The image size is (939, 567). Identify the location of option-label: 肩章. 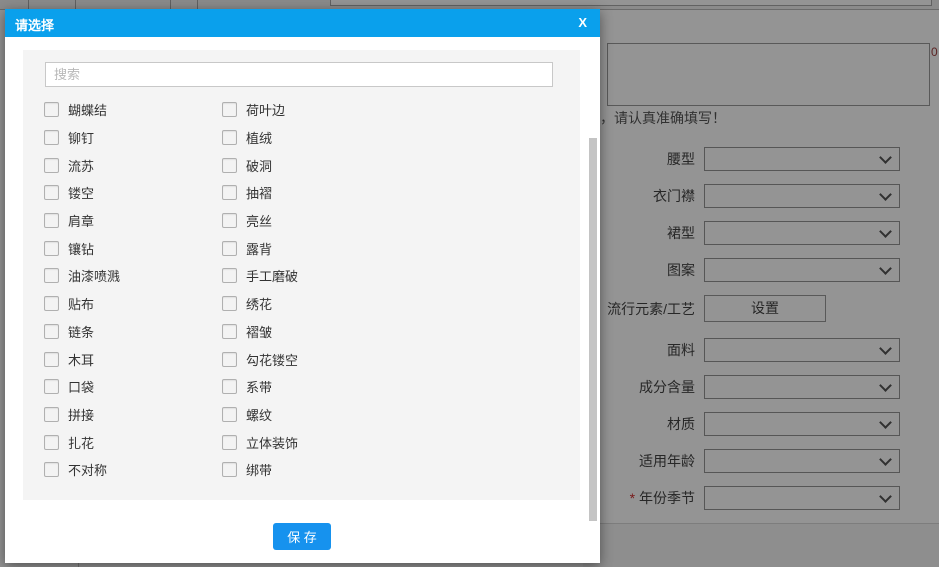
(81, 222).